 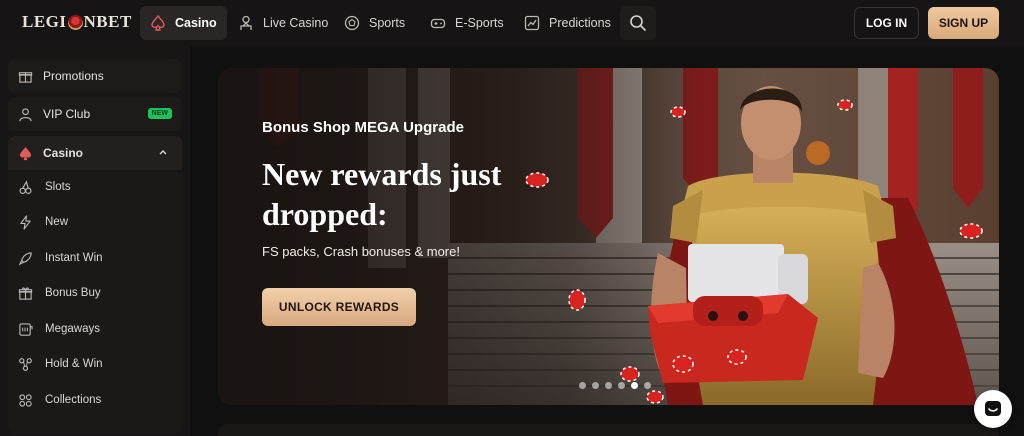 What do you see at coordinates (73, 293) in the screenshot?
I see `submenu-item-label: Bonus Buy` at bounding box center [73, 293].